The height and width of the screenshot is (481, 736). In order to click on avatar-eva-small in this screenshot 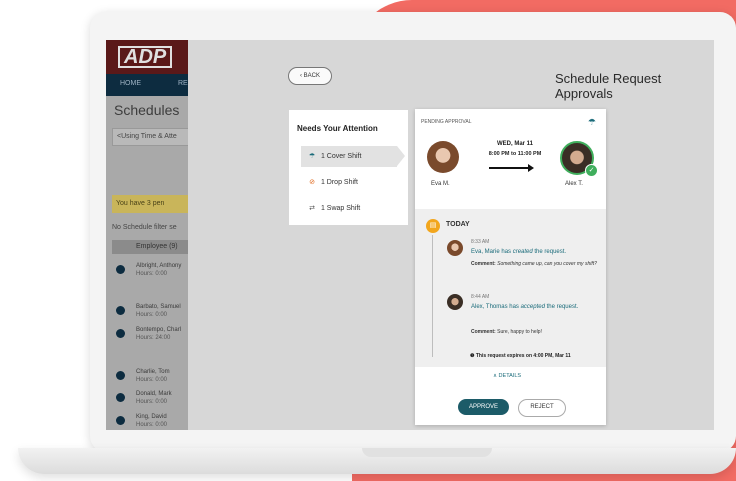, I will do `click(455, 248)`.